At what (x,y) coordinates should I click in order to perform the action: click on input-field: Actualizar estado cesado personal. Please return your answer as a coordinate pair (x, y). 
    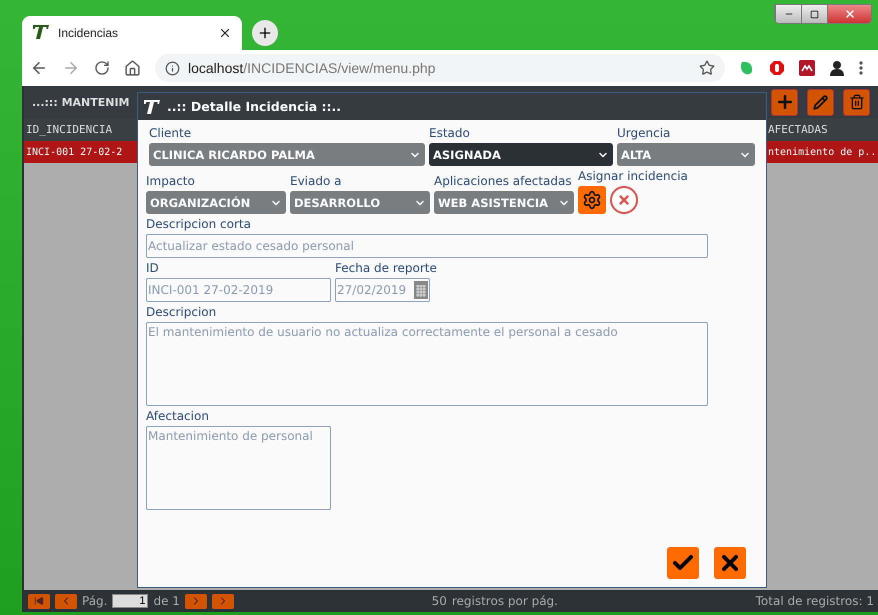
    Looking at the image, I should click on (427, 246).